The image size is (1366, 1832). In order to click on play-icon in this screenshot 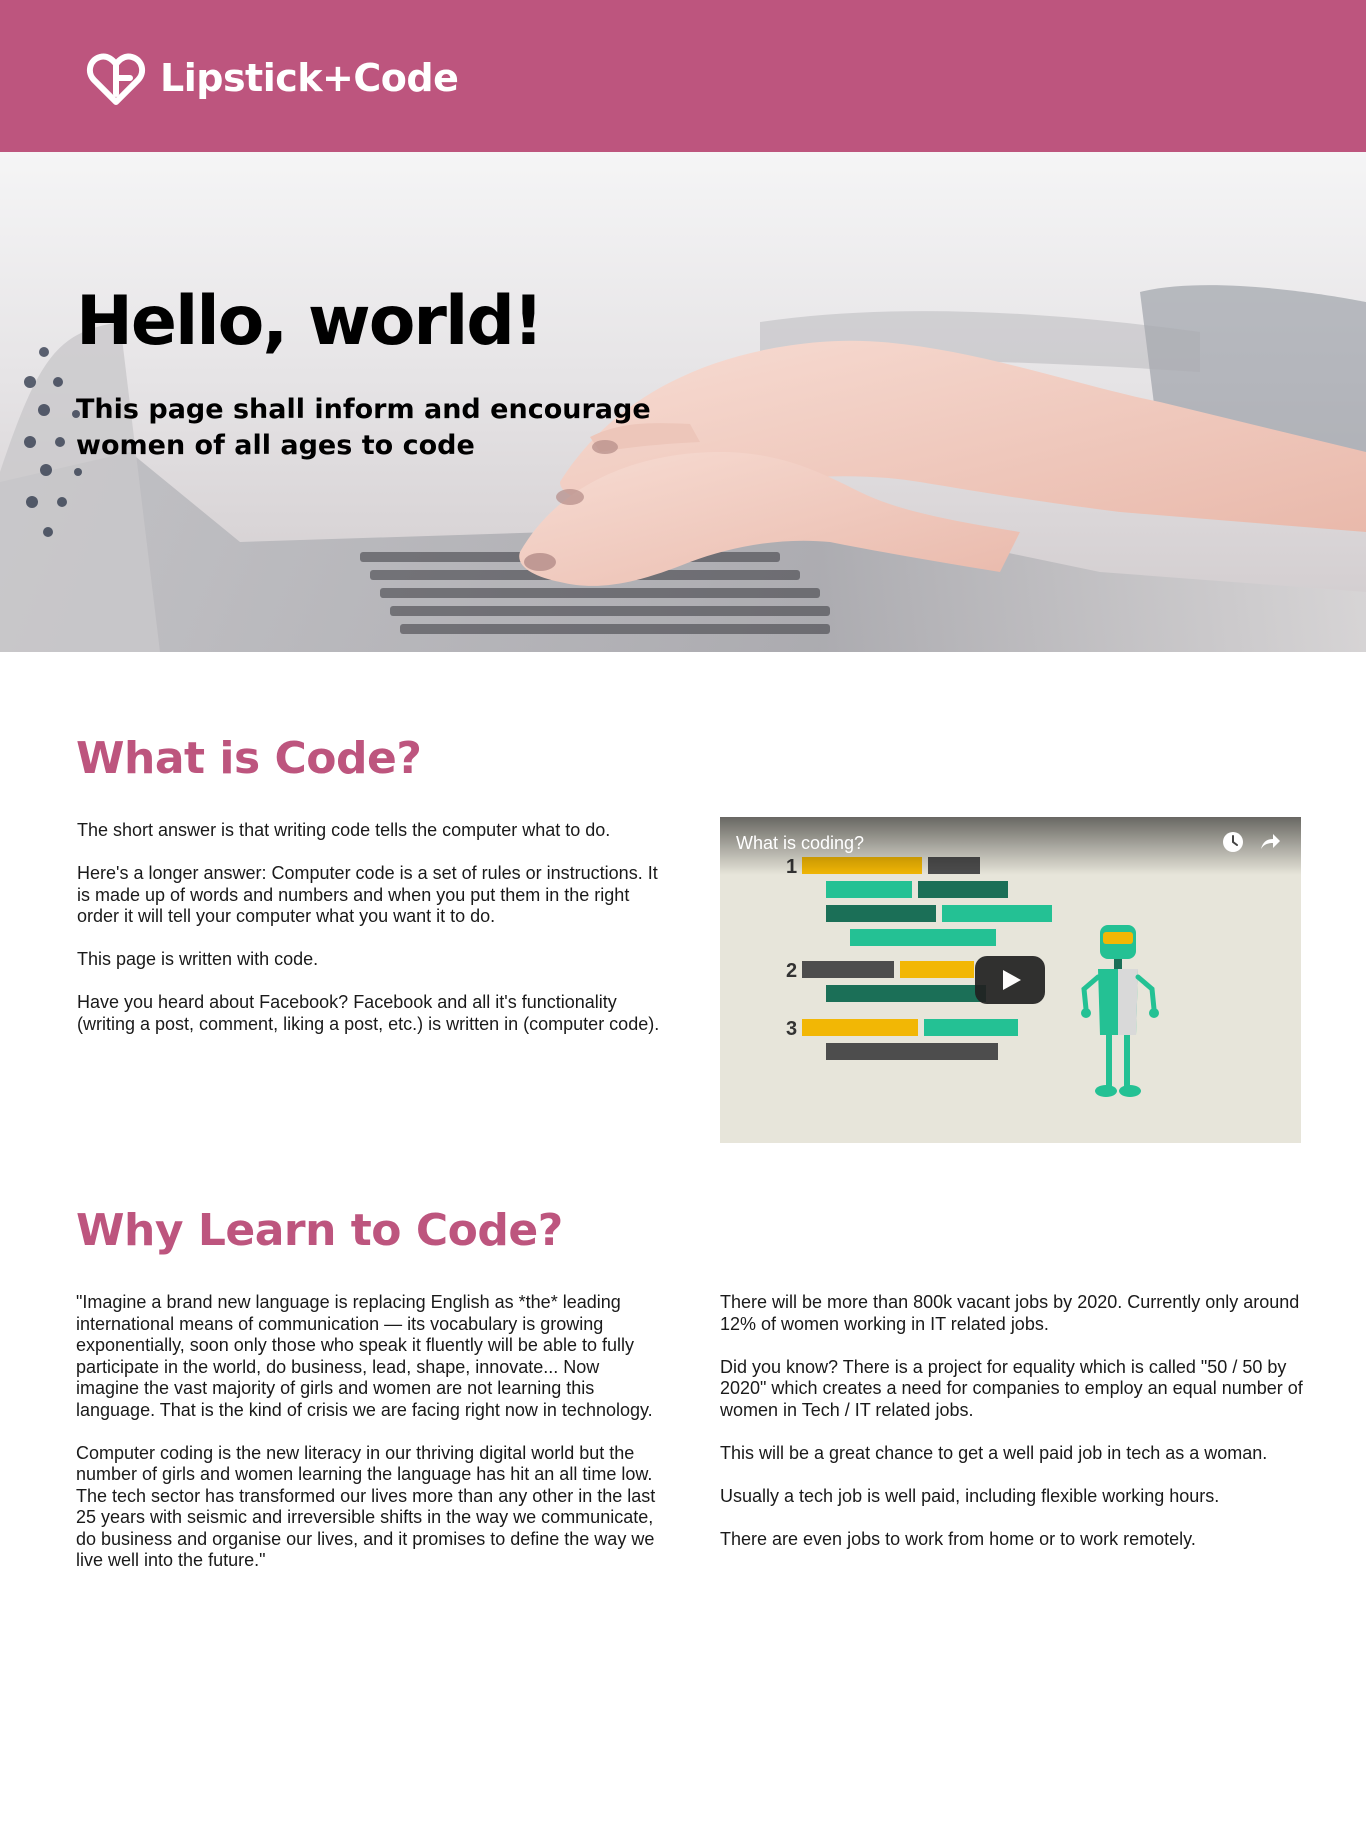, I will do `click(1012, 980)`.